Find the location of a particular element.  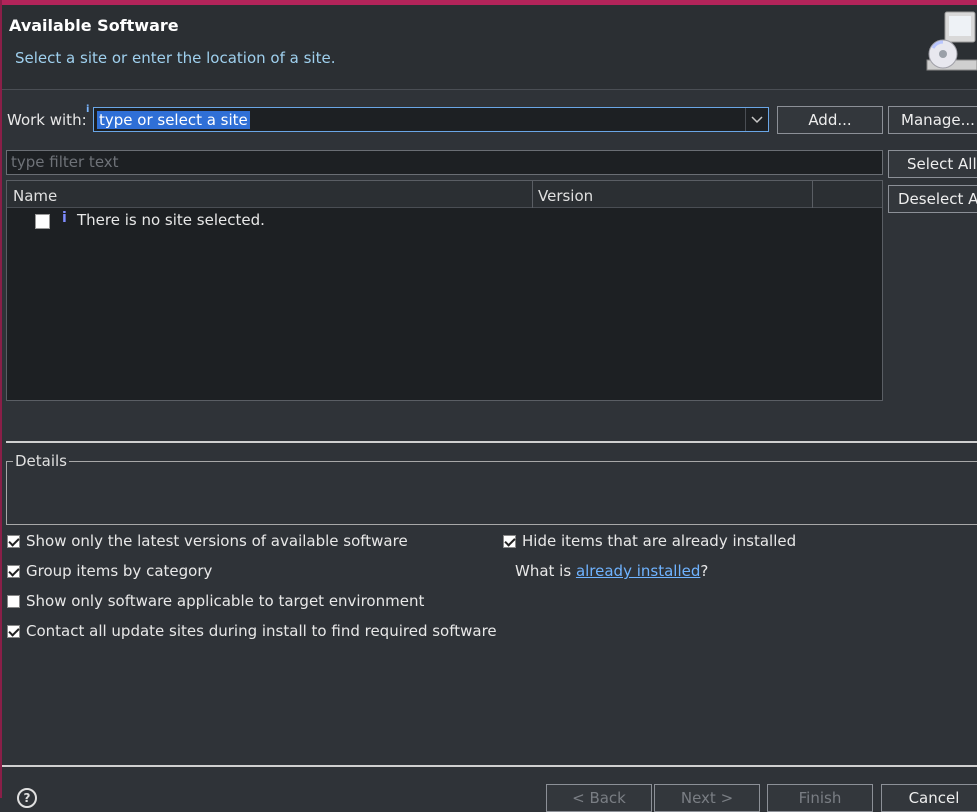

footer-separator is located at coordinates (489, 766).